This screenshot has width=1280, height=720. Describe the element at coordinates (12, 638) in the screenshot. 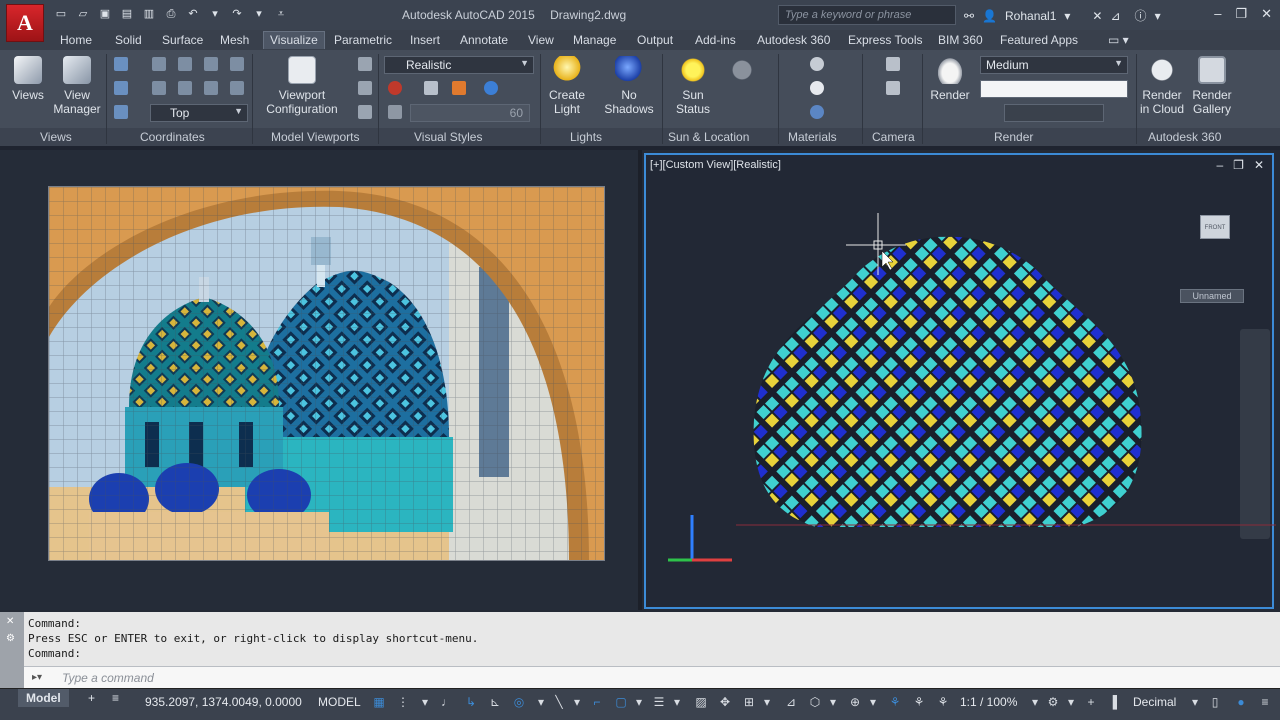

I see `customize-command-icon: ⚙` at that location.